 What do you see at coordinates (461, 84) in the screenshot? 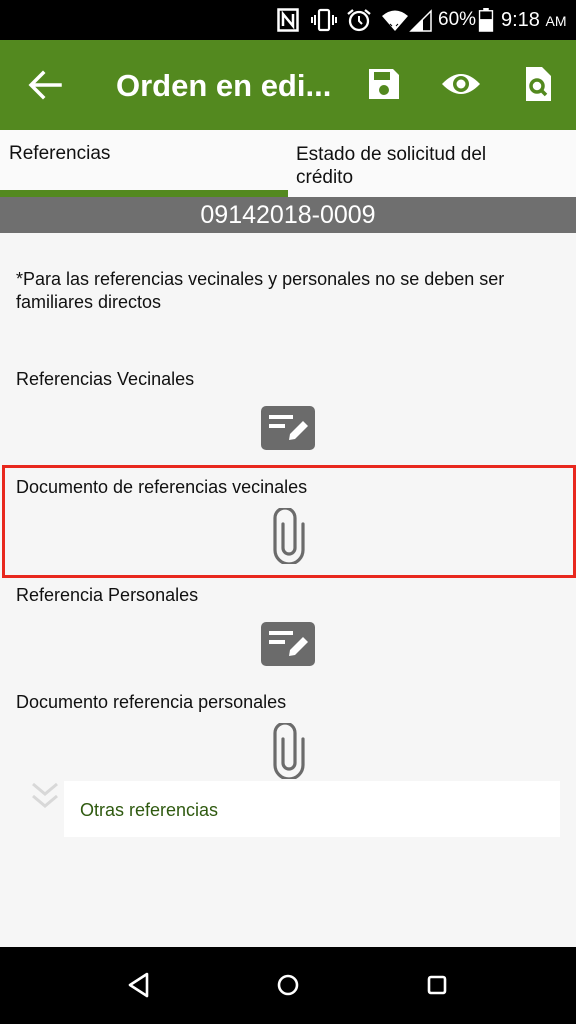
I see `eye-icon` at bounding box center [461, 84].